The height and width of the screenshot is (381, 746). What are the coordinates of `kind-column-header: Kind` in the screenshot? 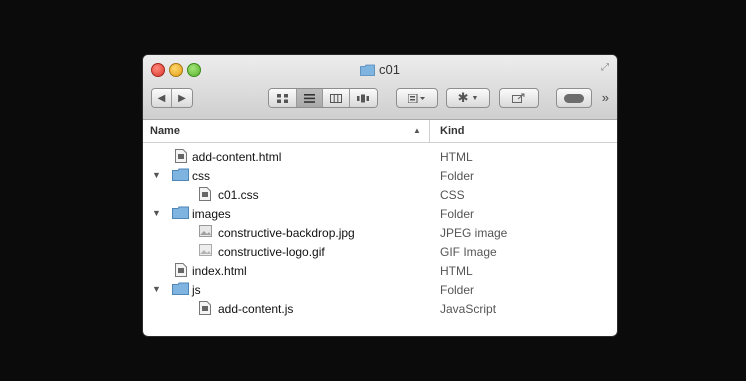 It's located at (452, 131).